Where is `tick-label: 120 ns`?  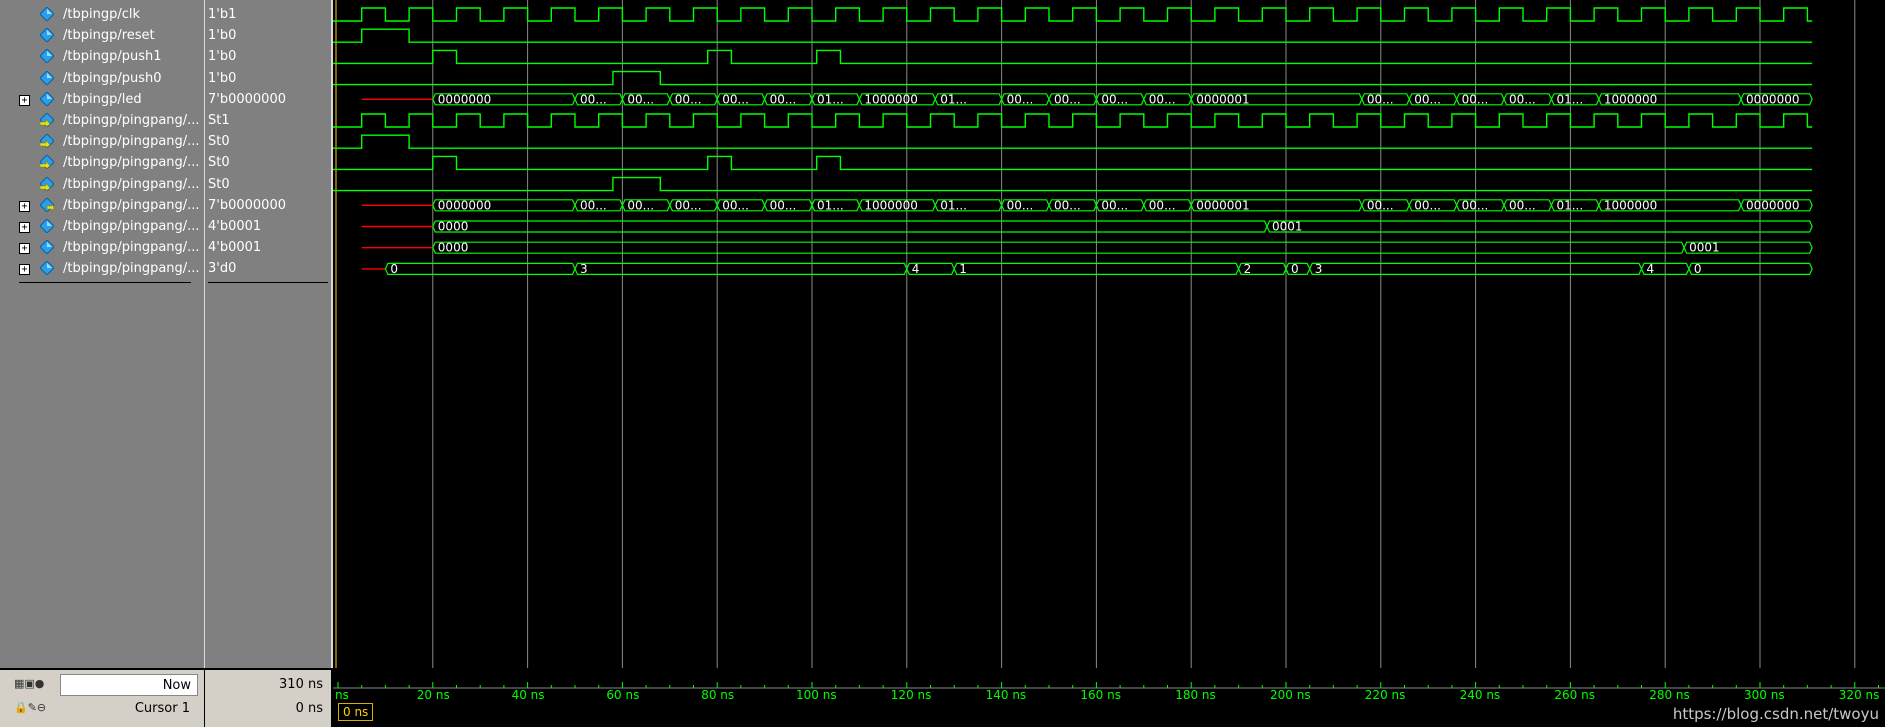
tick-label: 120 ns is located at coordinates (911, 695).